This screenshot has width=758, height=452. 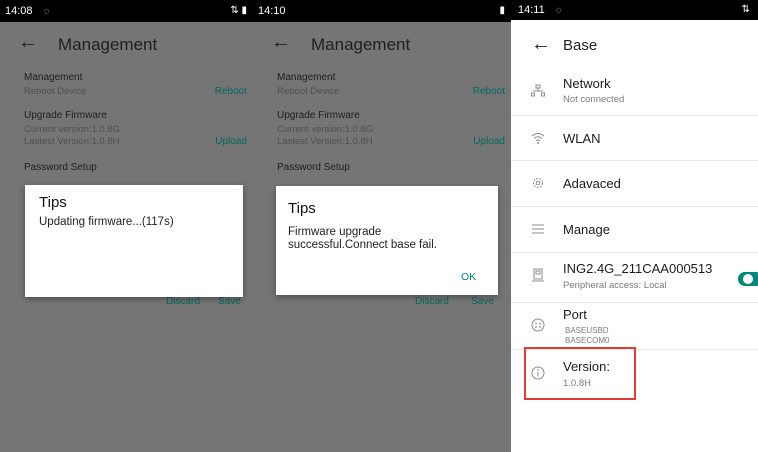 What do you see at coordinates (362, 245) in the screenshot?
I see `dialog-message-line2: successful.Connect base fail.` at bounding box center [362, 245].